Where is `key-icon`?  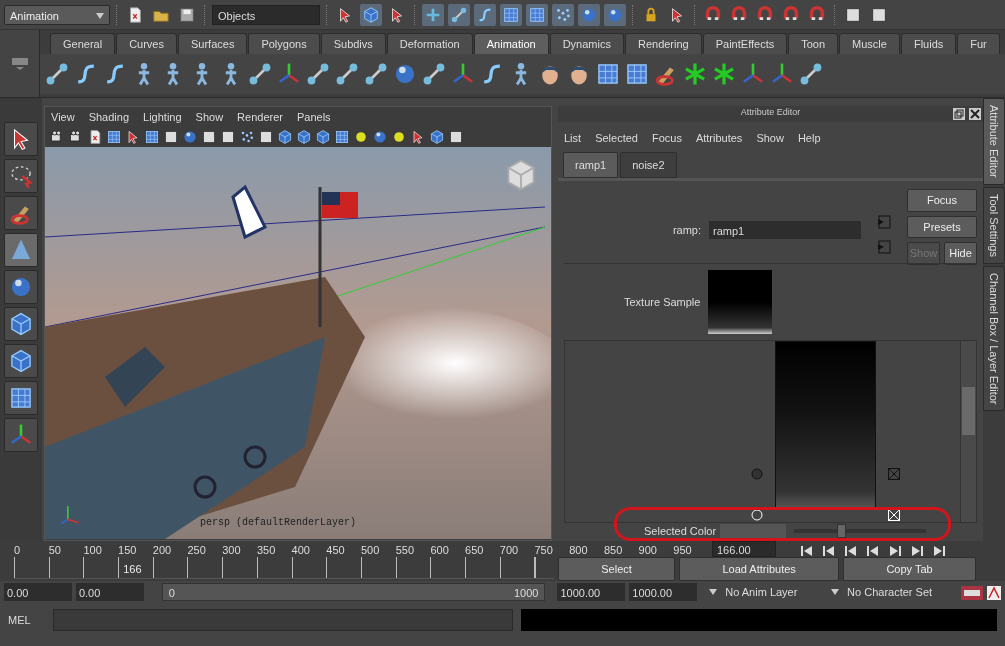
key-icon is located at coordinates (971, 592).